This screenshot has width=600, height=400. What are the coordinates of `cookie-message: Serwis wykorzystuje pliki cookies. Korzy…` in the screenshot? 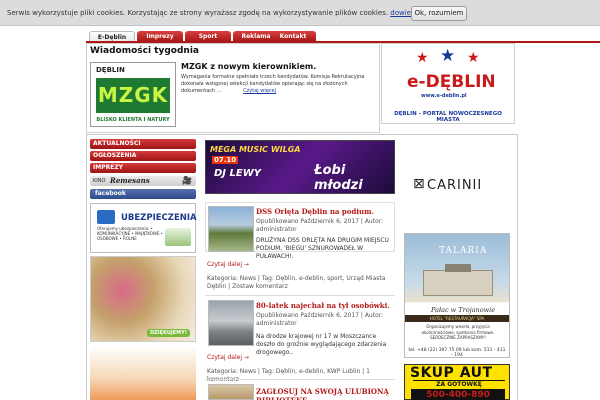 It's located at (198, 13).